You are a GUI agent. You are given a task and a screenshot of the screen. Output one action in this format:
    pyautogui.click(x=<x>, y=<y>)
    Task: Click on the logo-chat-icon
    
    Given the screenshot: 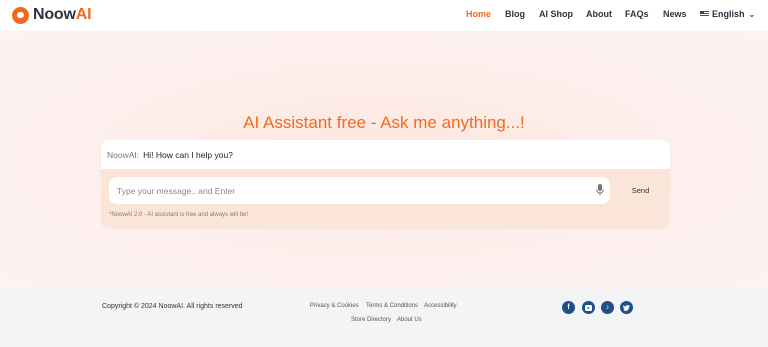 What is the action you would take?
    pyautogui.click(x=20, y=15)
    